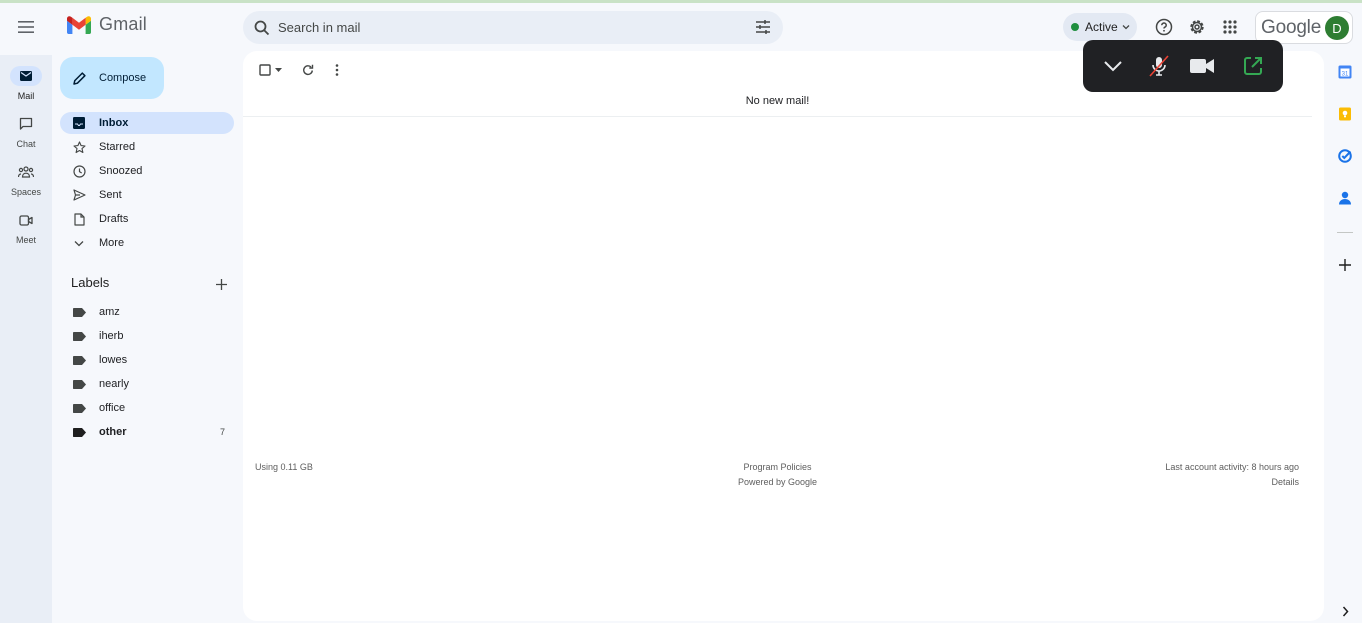 This screenshot has height=623, width=1362. What do you see at coordinates (147, 408) in the screenshot?
I see `label-item-office: office` at bounding box center [147, 408].